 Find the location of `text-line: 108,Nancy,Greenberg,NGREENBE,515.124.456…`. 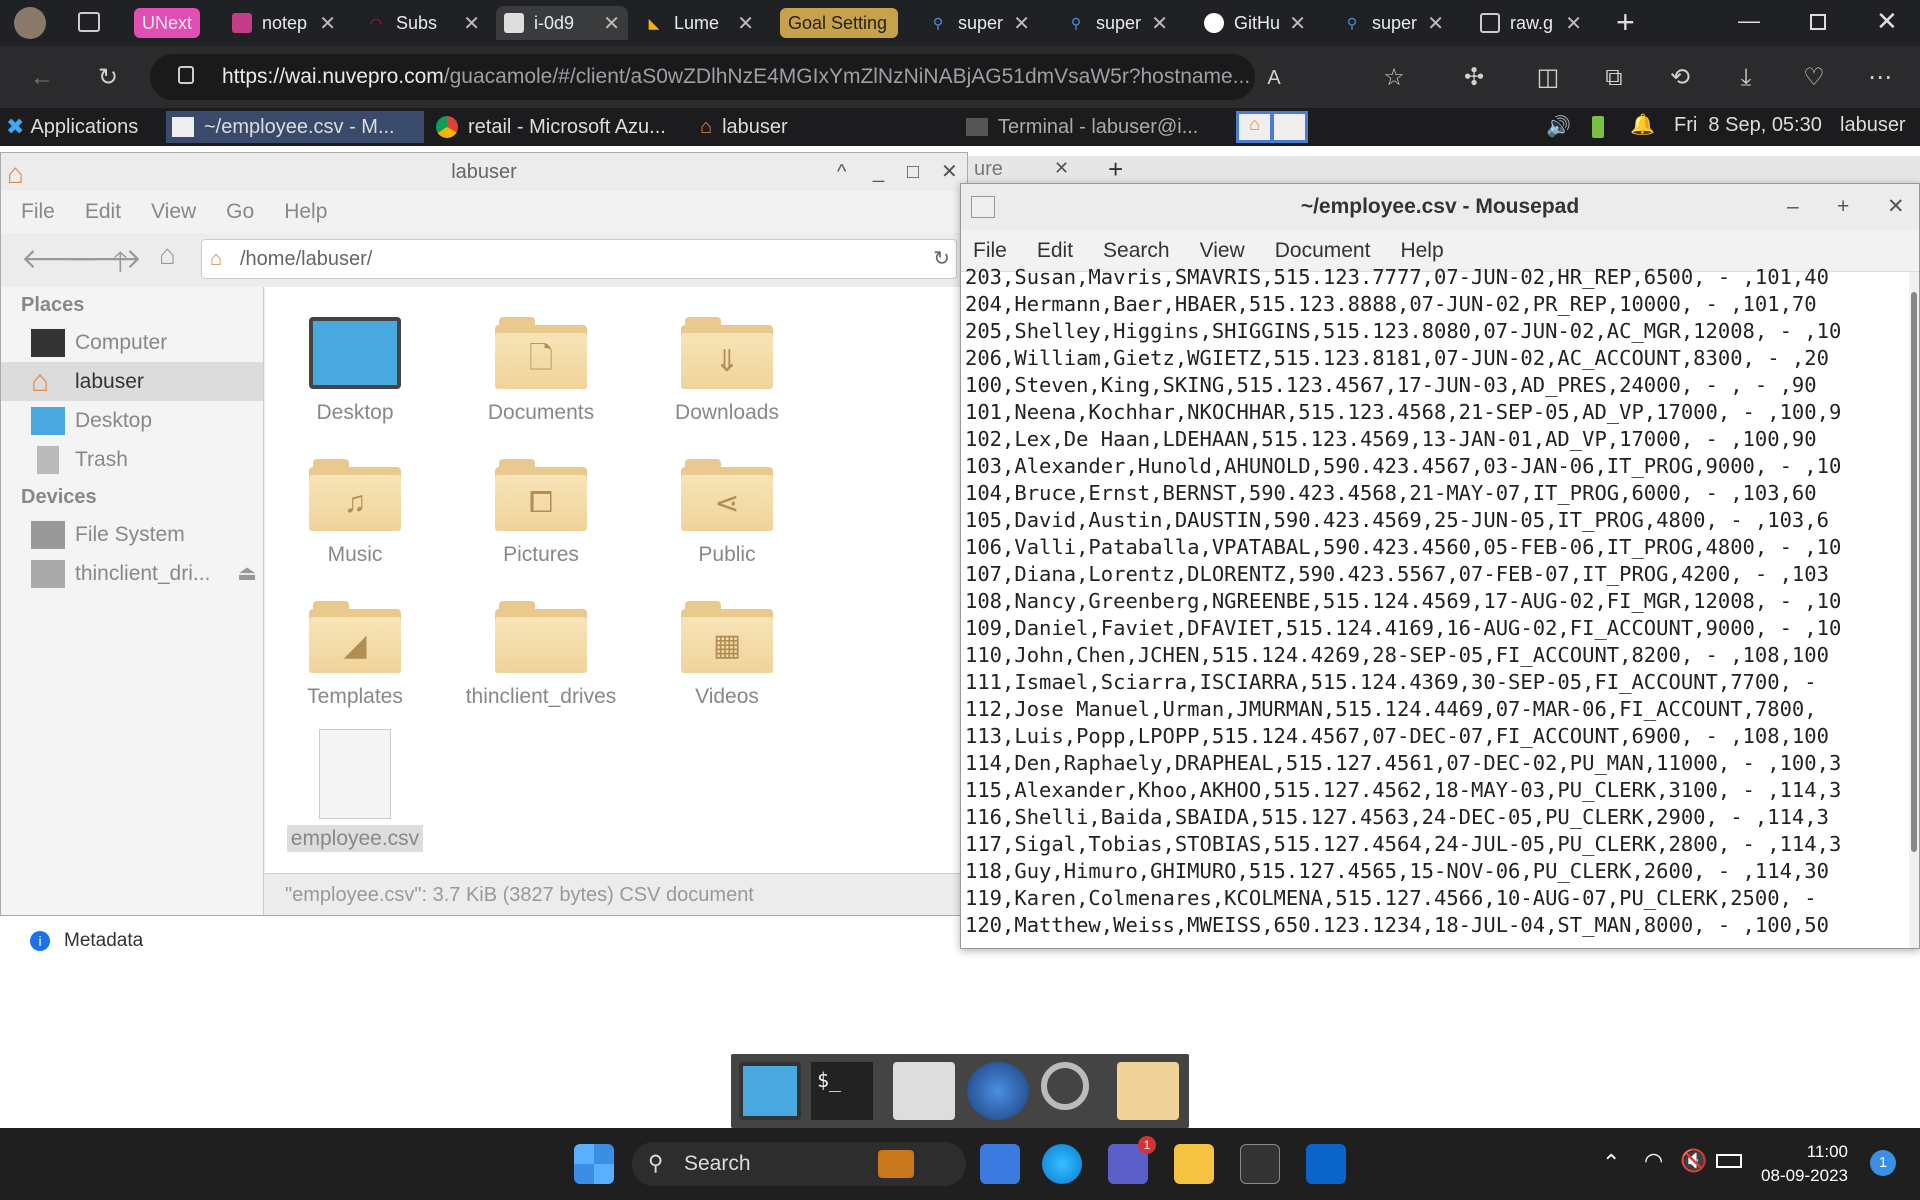

text-line: 108,Nancy,Greenberg,NGREENBE,515.124.456… is located at coordinates (1435, 601).